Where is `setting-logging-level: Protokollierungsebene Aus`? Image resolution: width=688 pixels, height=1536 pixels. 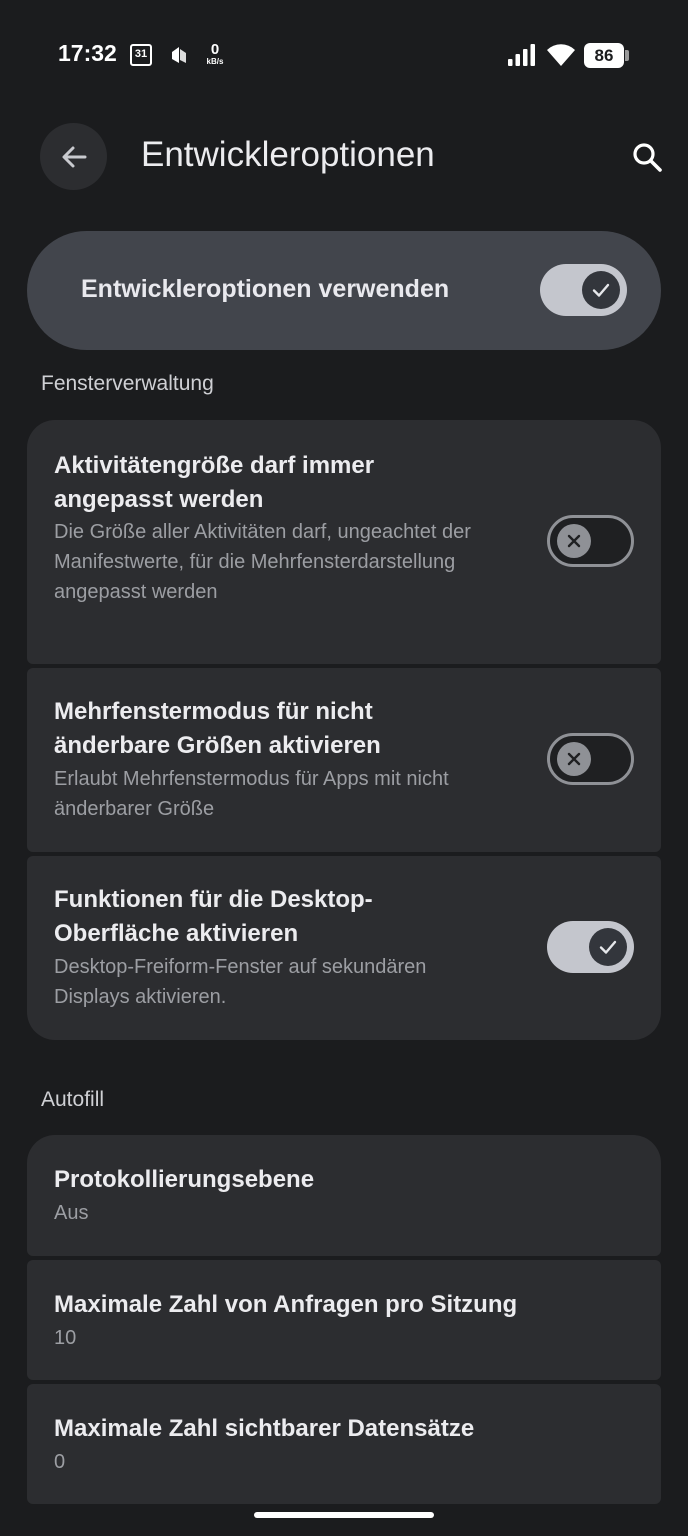
setting-logging-level: Protokollierungsebene Aus is located at coordinates (344, 1195).